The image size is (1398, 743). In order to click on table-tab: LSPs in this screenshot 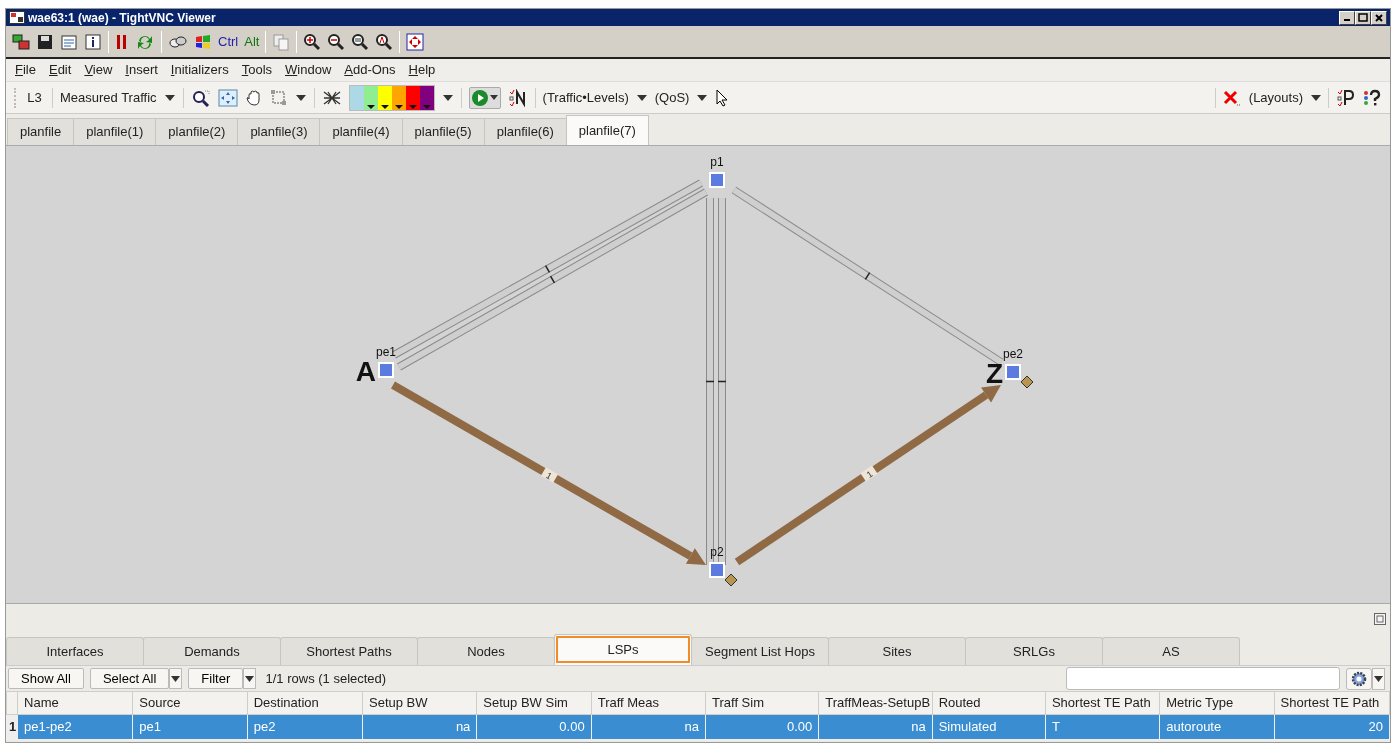, I will do `click(623, 649)`.